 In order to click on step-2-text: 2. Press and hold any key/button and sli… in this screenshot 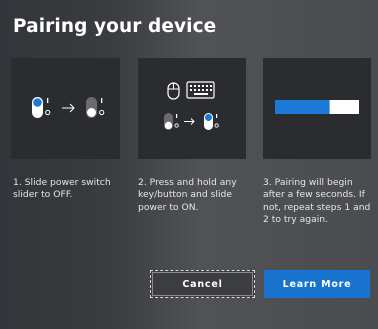, I will do `click(187, 195)`.